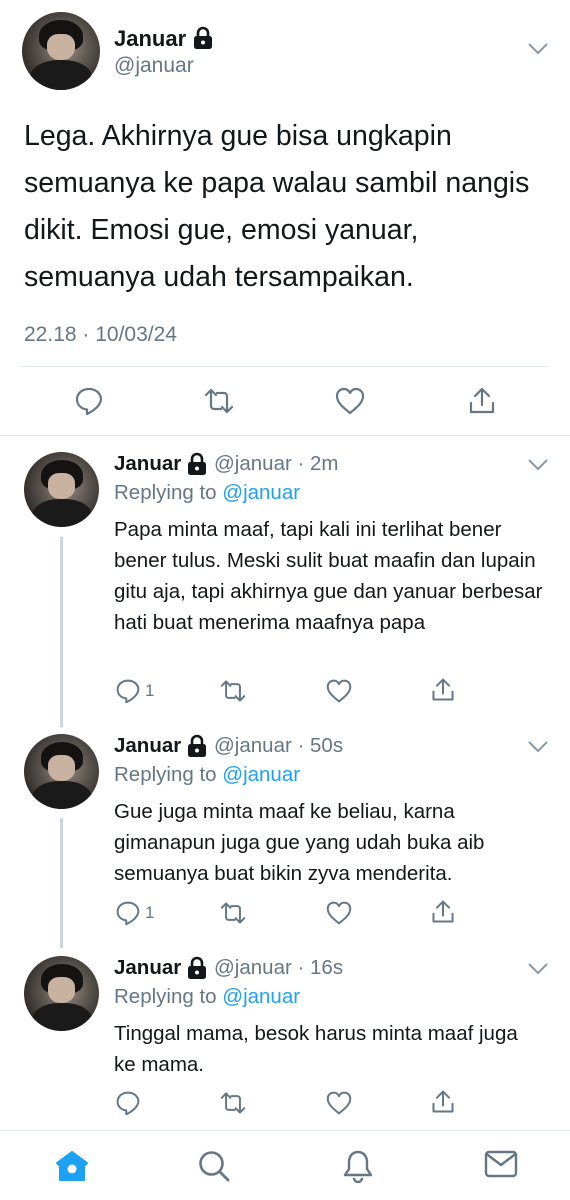  What do you see at coordinates (285, 366) in the screenshot?
I see `divider` at bounding box center [285, 366].